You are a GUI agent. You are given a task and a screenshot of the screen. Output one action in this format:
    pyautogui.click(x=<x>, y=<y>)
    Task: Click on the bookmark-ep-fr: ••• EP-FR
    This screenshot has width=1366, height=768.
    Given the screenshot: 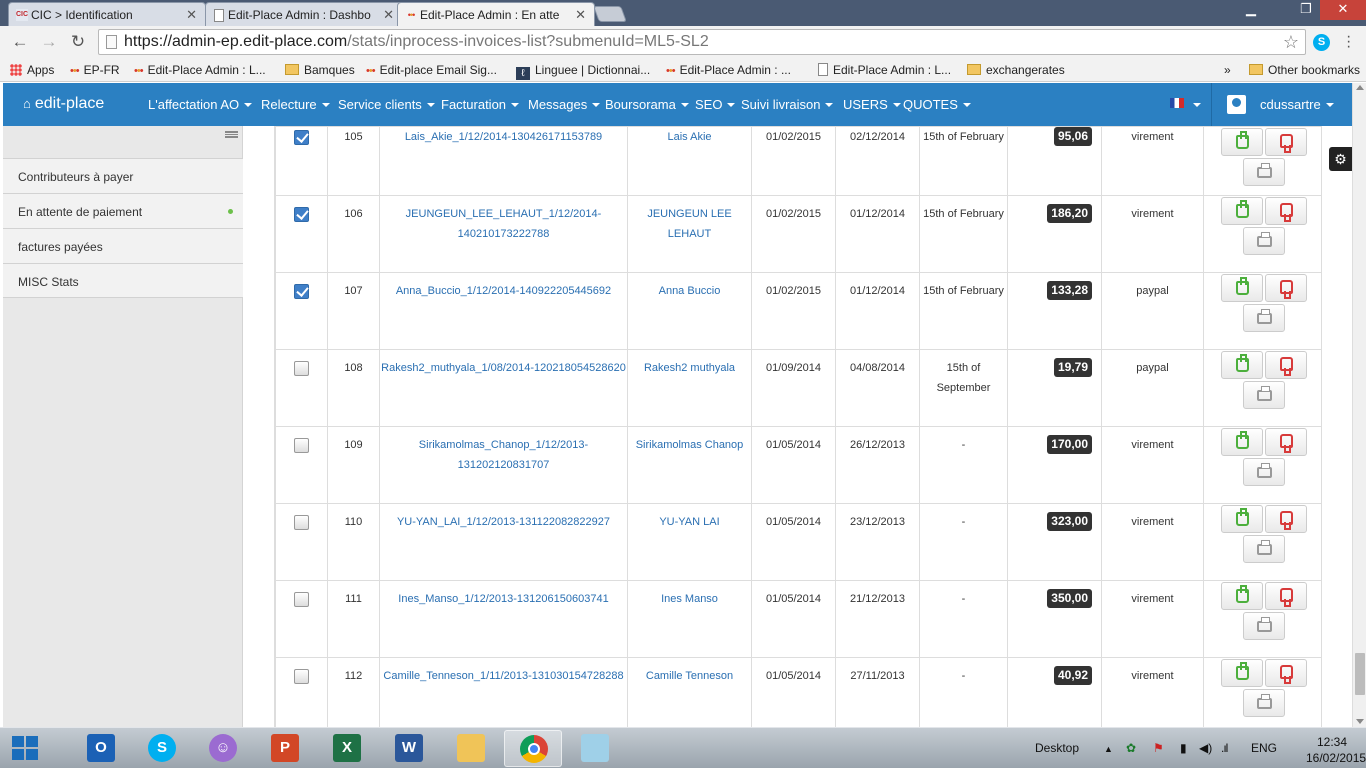 What is the action you would take?
    pyautogui.click(x=95, y=70)
    